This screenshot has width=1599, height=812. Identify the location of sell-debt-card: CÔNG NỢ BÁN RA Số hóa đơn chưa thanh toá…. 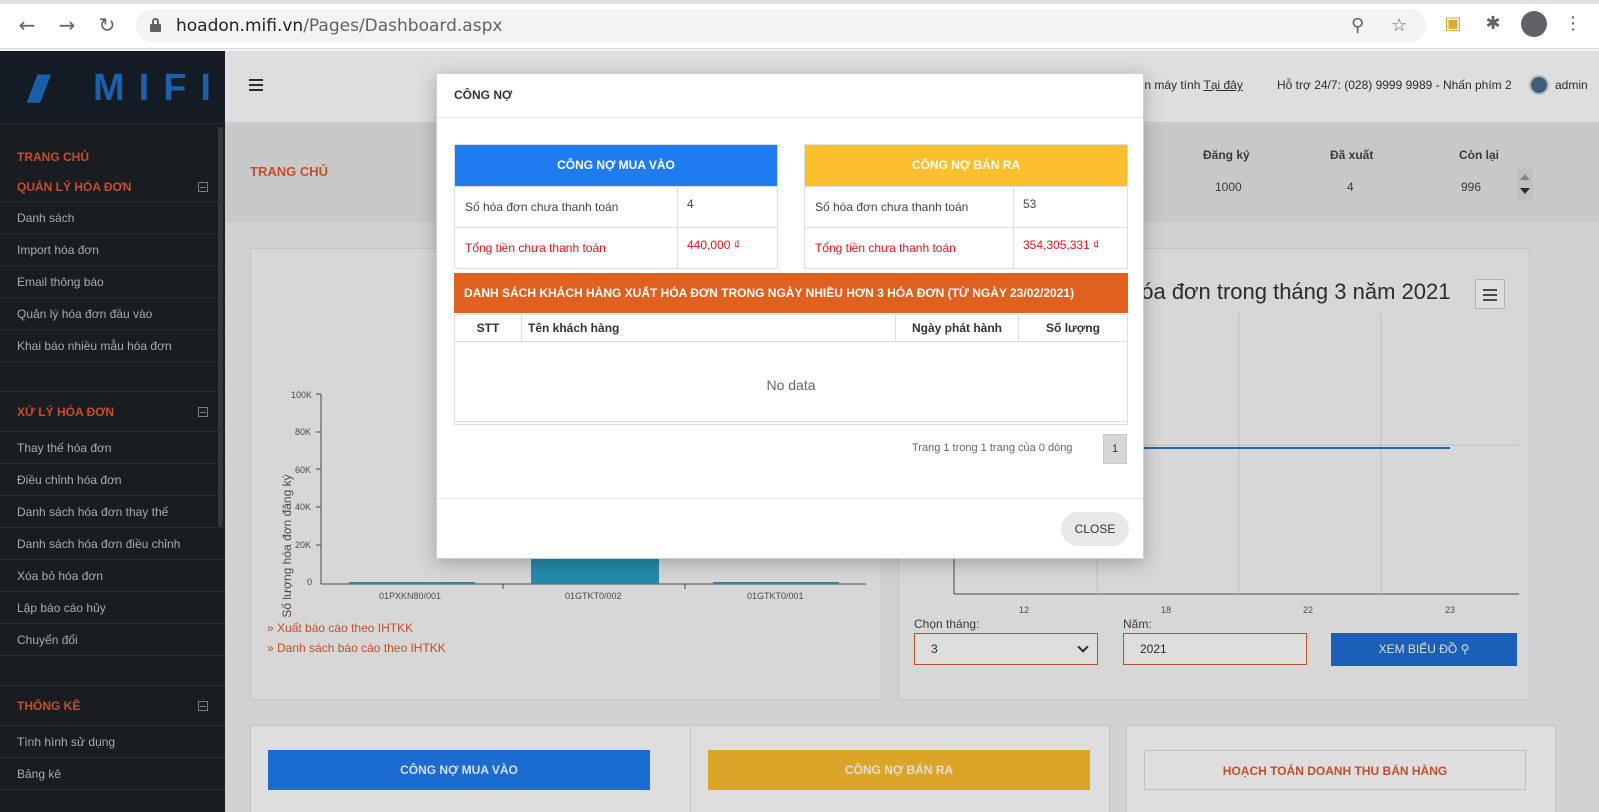
(966, 206).